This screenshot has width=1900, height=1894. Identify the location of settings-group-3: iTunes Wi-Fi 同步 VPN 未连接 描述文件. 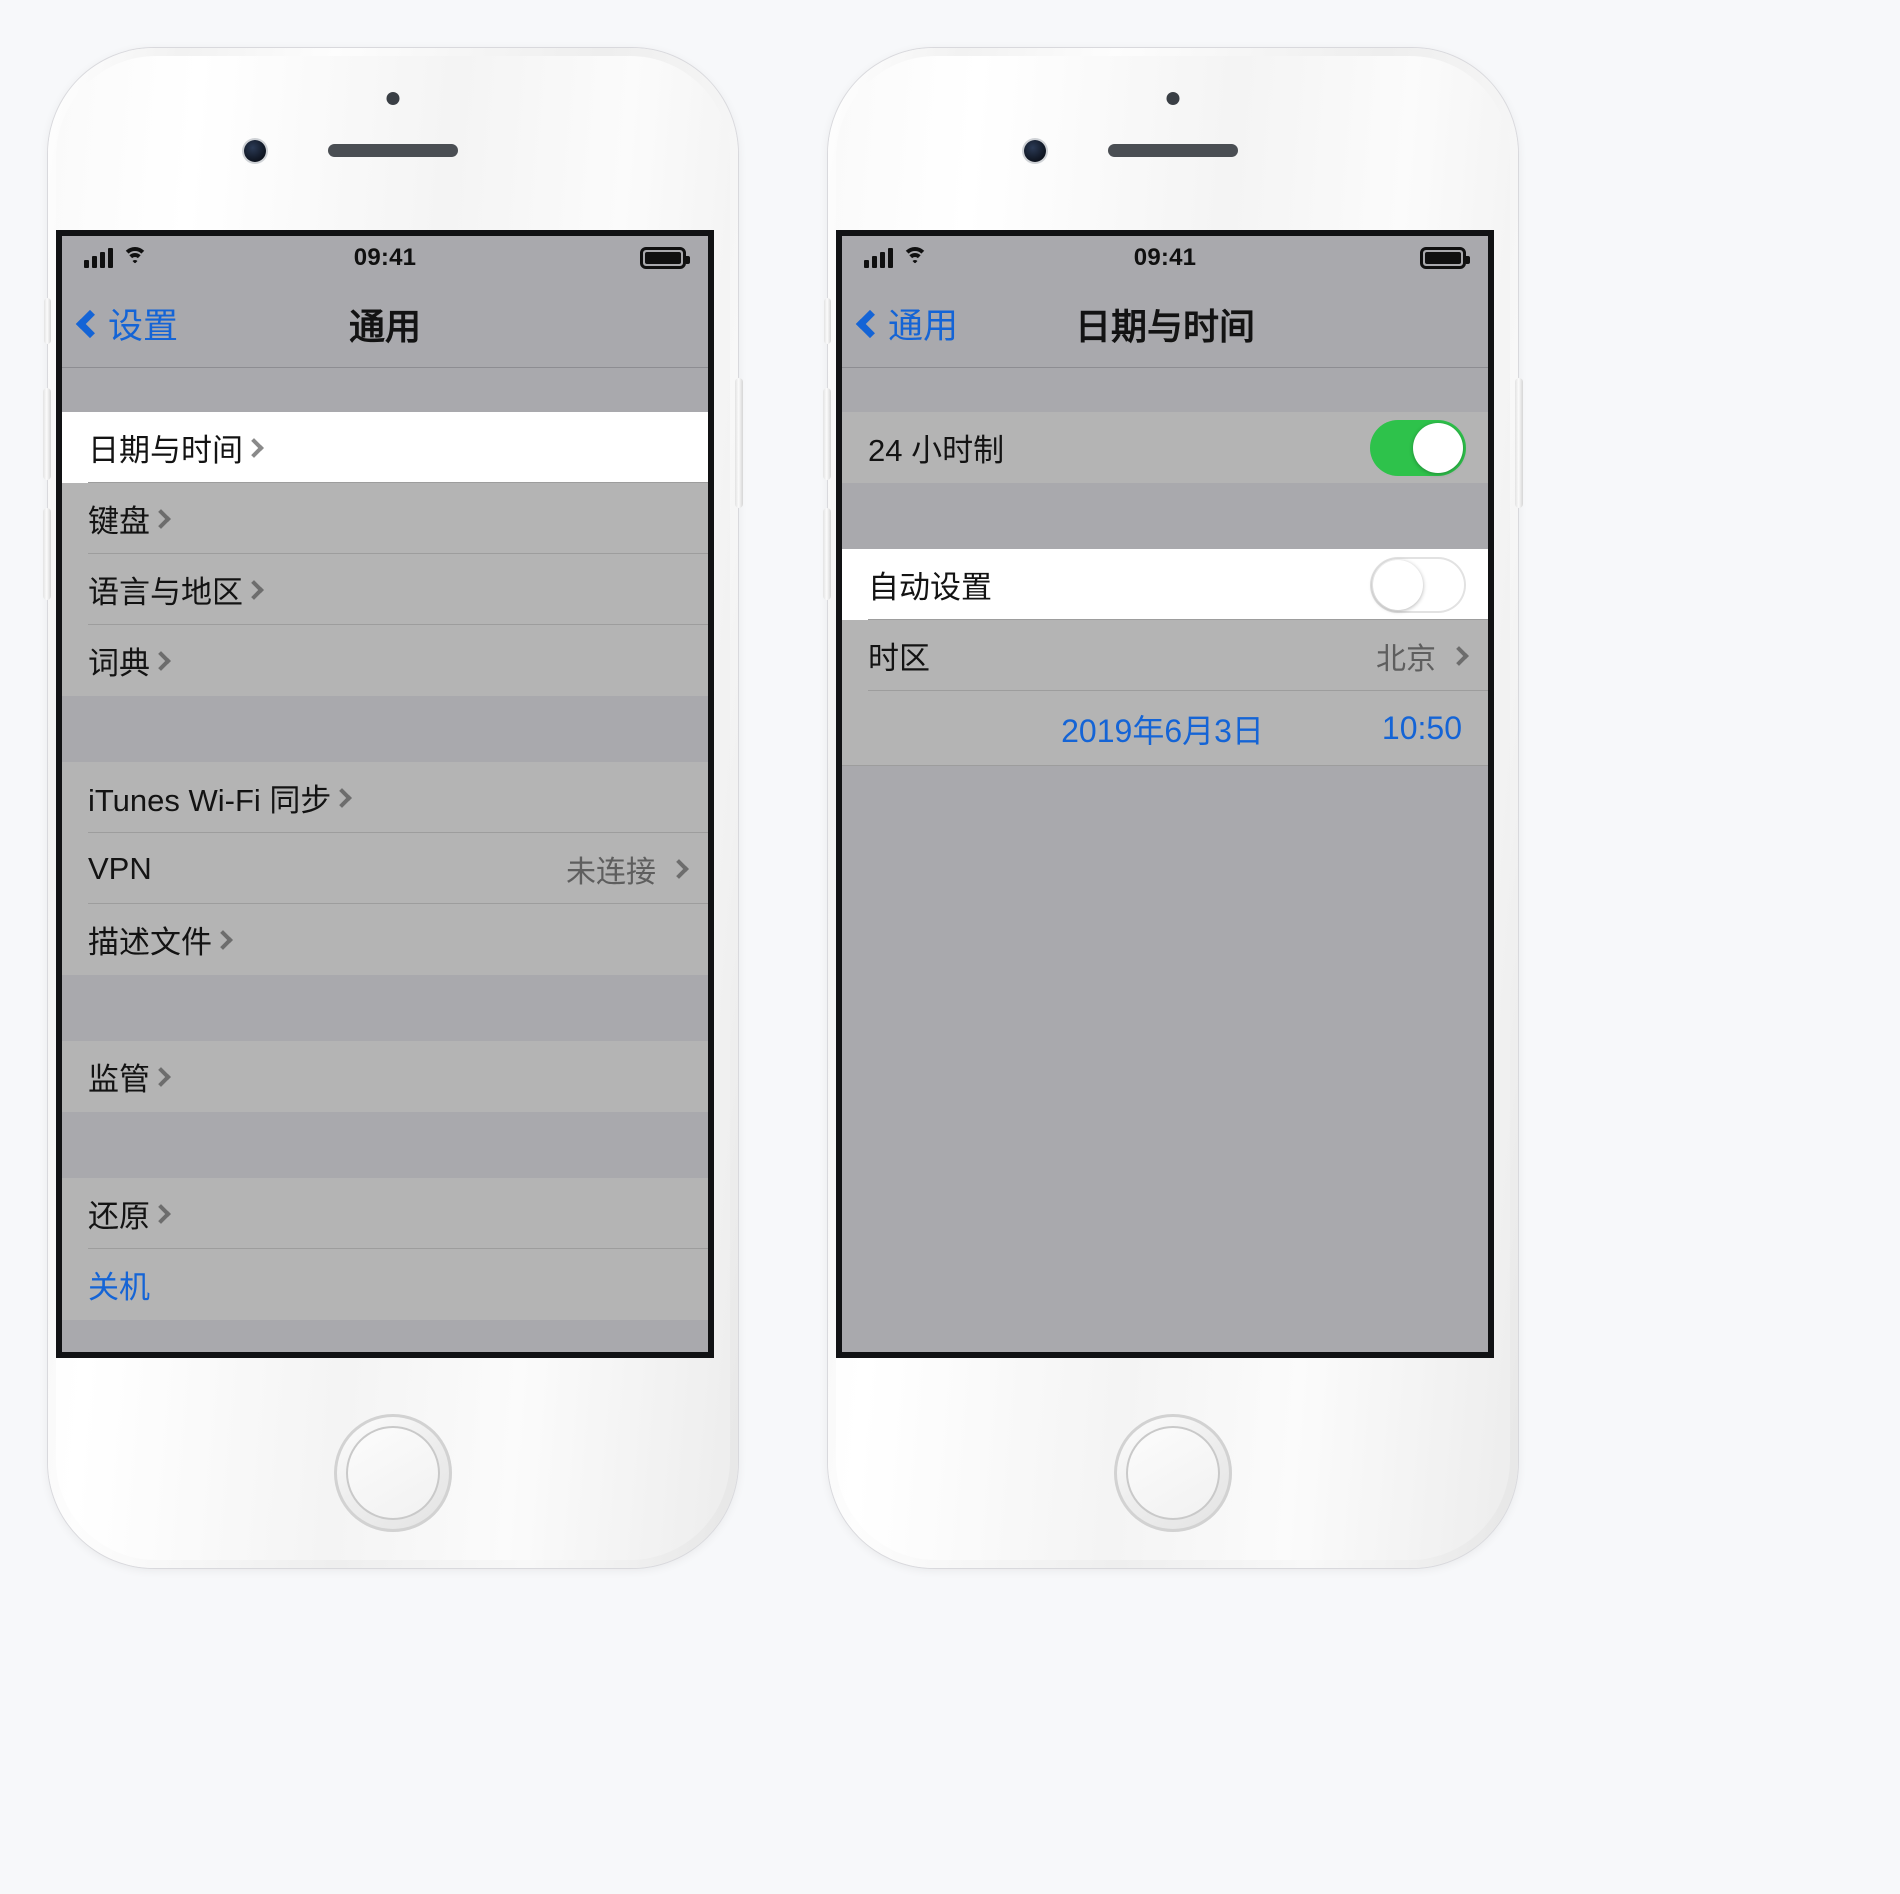
(385, 868).